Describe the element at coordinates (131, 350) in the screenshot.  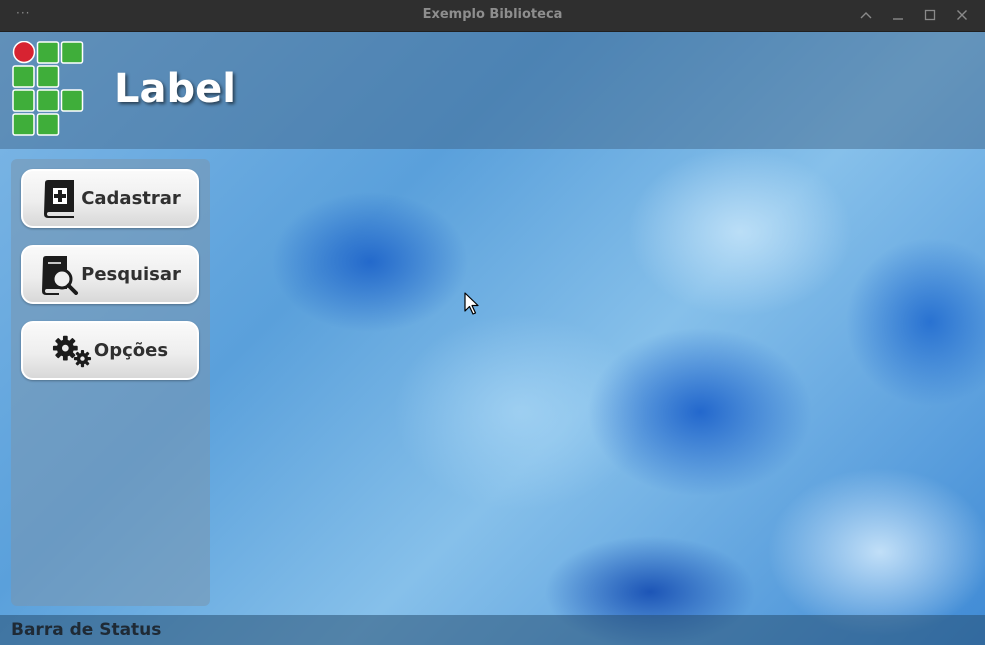
I see `opcoes-button-label: Opções` at that location.